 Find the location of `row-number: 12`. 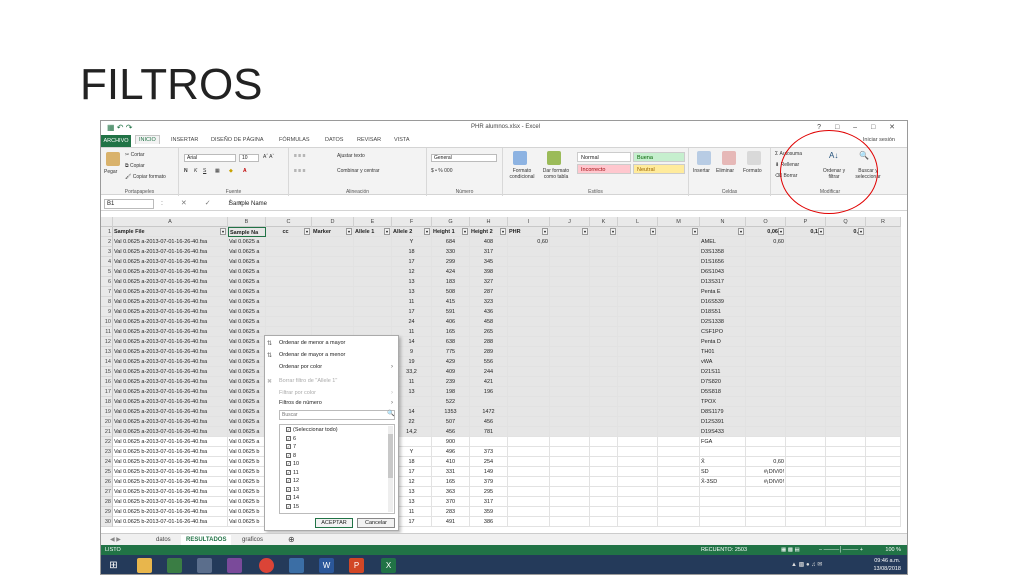

row-number: 12 is located at coordinates (107, 342).